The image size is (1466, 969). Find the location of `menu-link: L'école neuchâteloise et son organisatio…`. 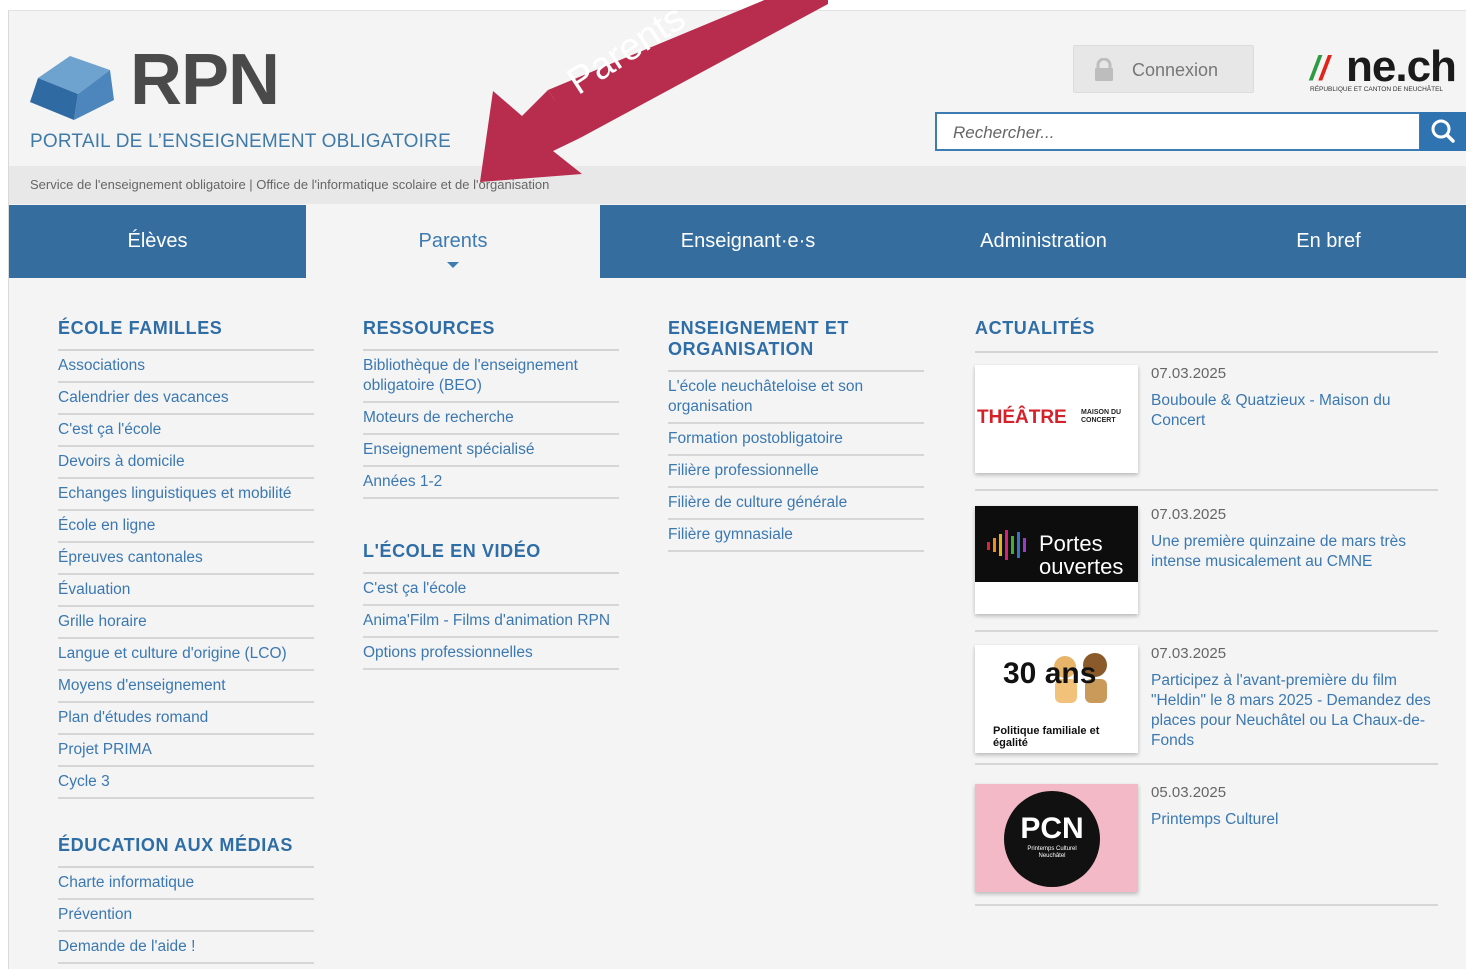

menu-link: L'école neuchâteloise et son organisatio… is located at coordinates (796, 398).